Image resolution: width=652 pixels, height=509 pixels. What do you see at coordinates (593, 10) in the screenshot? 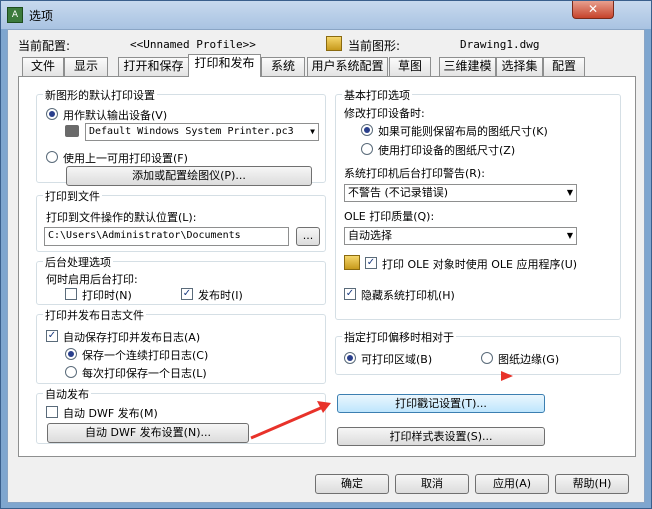
I see `close-button: ✕` at bounding box center [593, 10].